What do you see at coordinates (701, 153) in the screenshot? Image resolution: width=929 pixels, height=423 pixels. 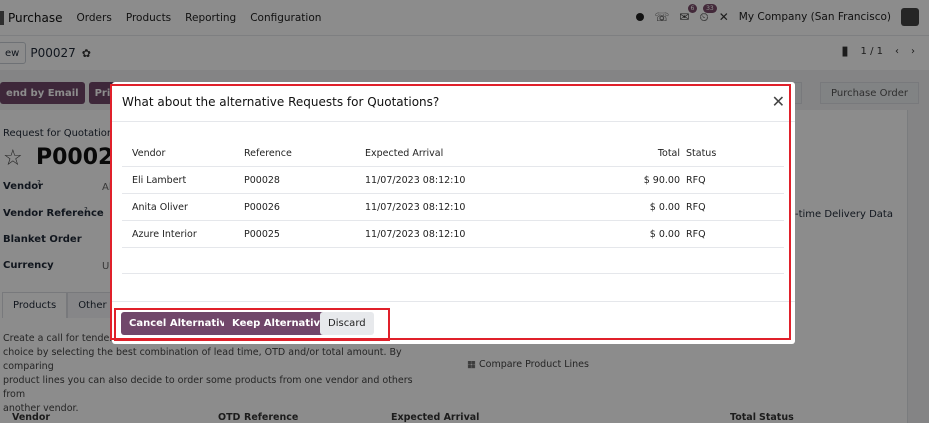 I see `th-status: Status` at bounding box center [701, 153].